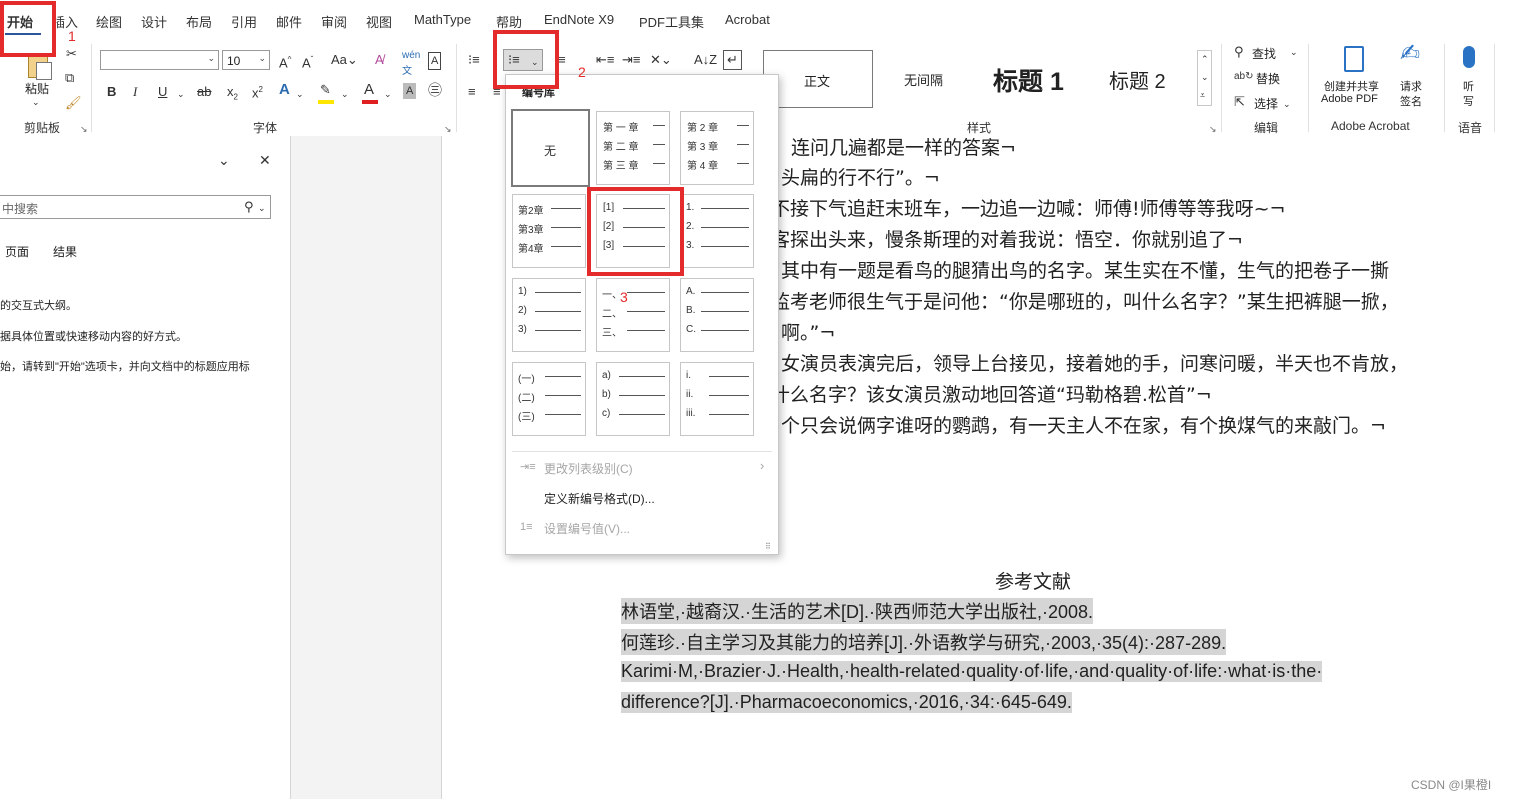  Describe the element at coordinates (109, 21) in the screenshot. I see `tab-draw: 绘图` at that location.